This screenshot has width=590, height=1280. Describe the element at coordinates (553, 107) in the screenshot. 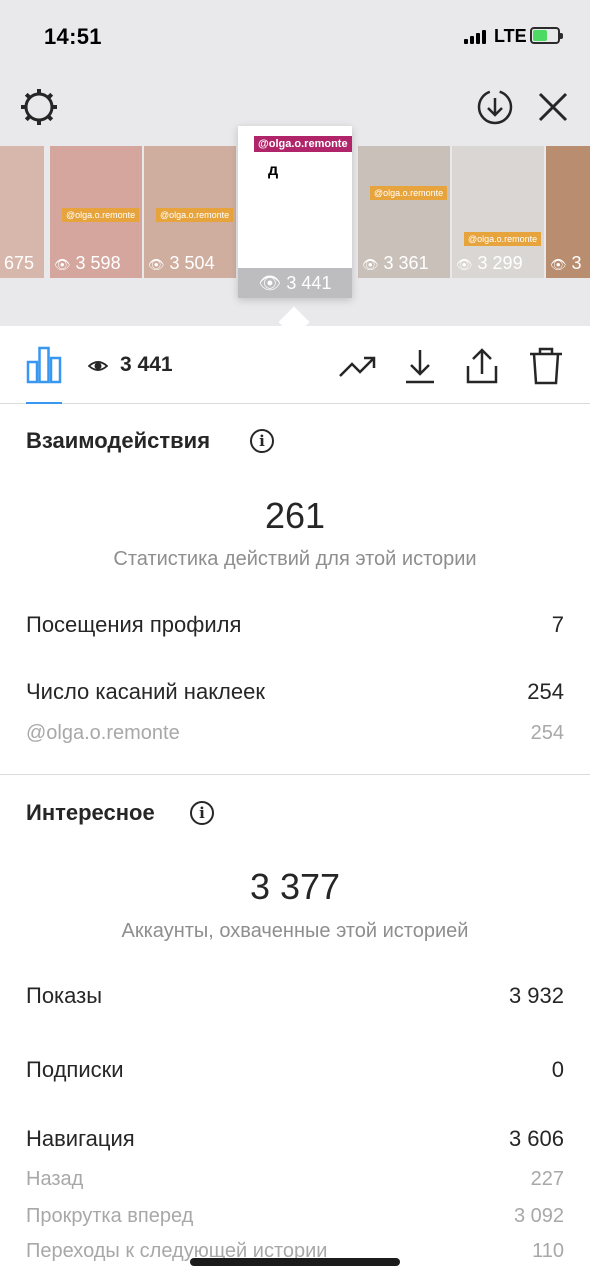

I see `close-icon` at that location.